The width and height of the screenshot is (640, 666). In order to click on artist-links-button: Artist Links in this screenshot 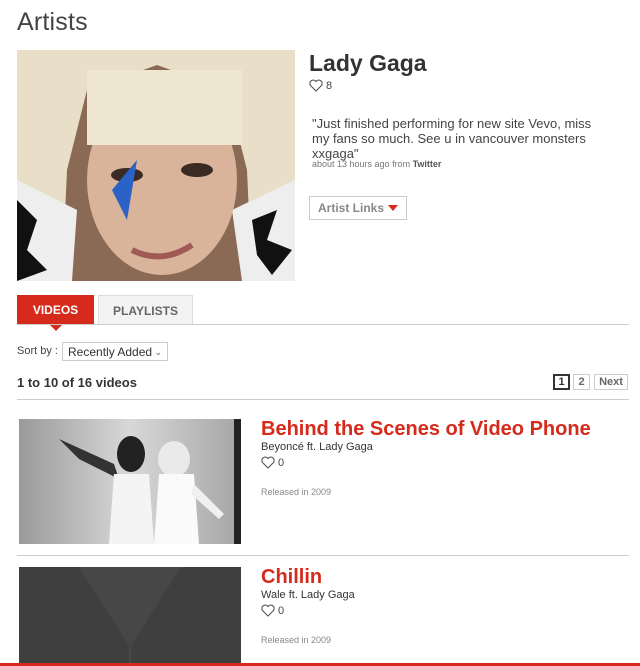, I will do `click(358, 208)`.